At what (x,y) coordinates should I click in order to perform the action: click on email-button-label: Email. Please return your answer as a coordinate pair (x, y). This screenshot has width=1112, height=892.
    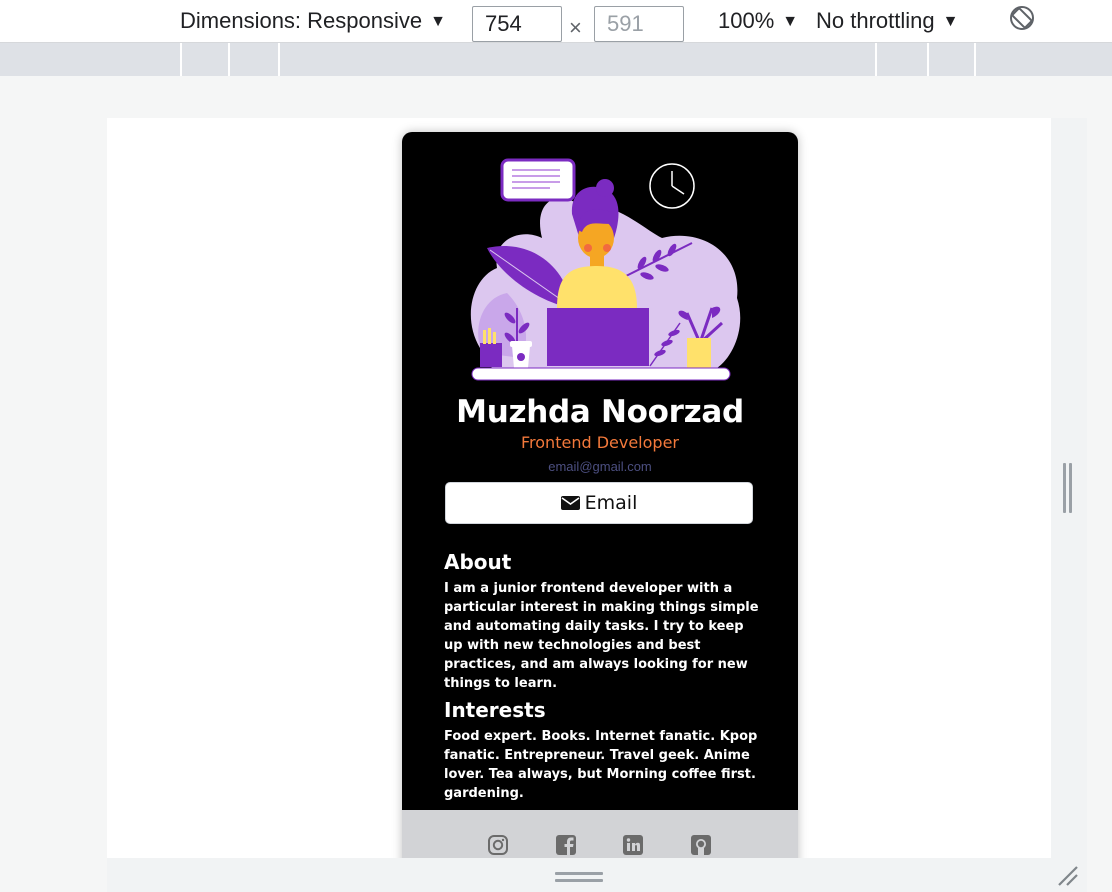
    Looking at the image, I should click on (611, 503).